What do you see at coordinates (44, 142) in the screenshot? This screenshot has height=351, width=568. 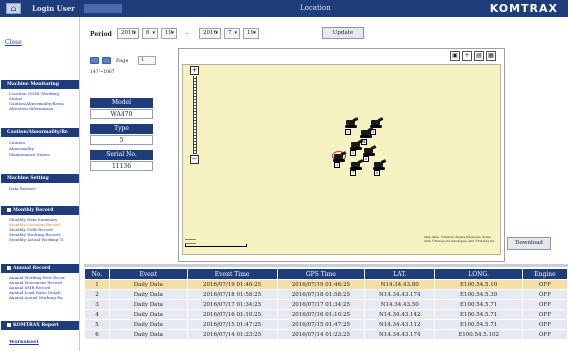 I see `sidebar-link-caution: Caution` at bounding box center [44, 142].